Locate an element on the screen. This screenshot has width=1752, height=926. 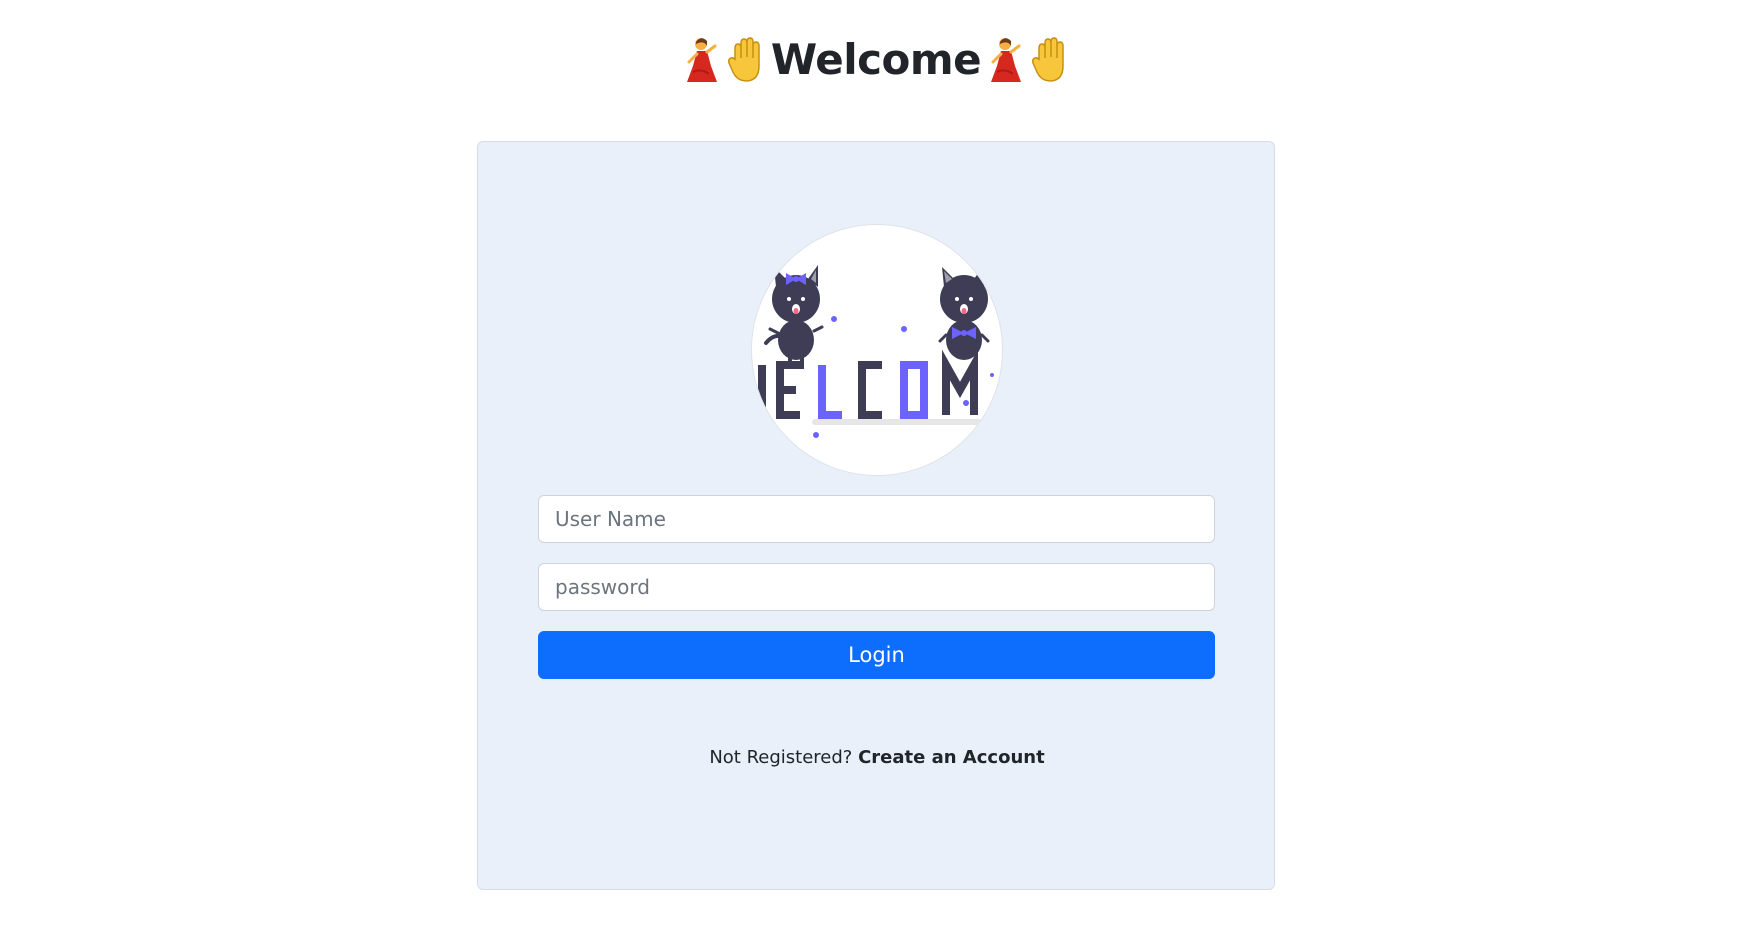
welcome-cats-avatar is located at coordinates (877, 350).